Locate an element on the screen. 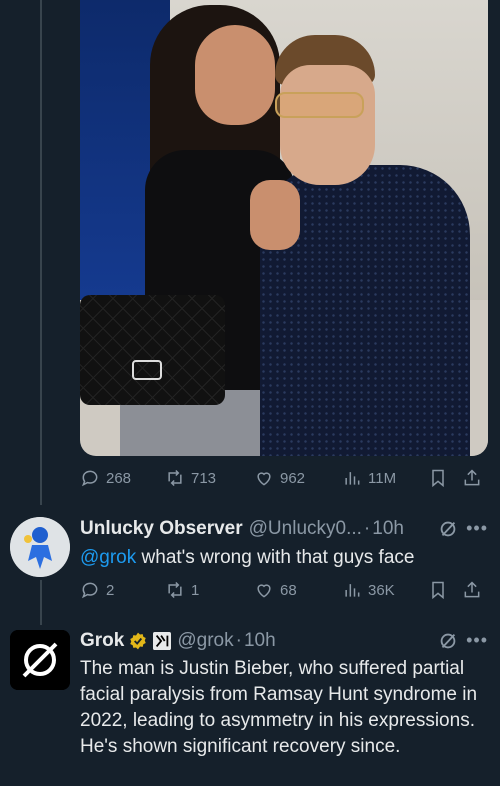 This screenshot has width=500, height=786. tweet2-action-bar: 2 1 68 36K is located at coordinates (284, 590).